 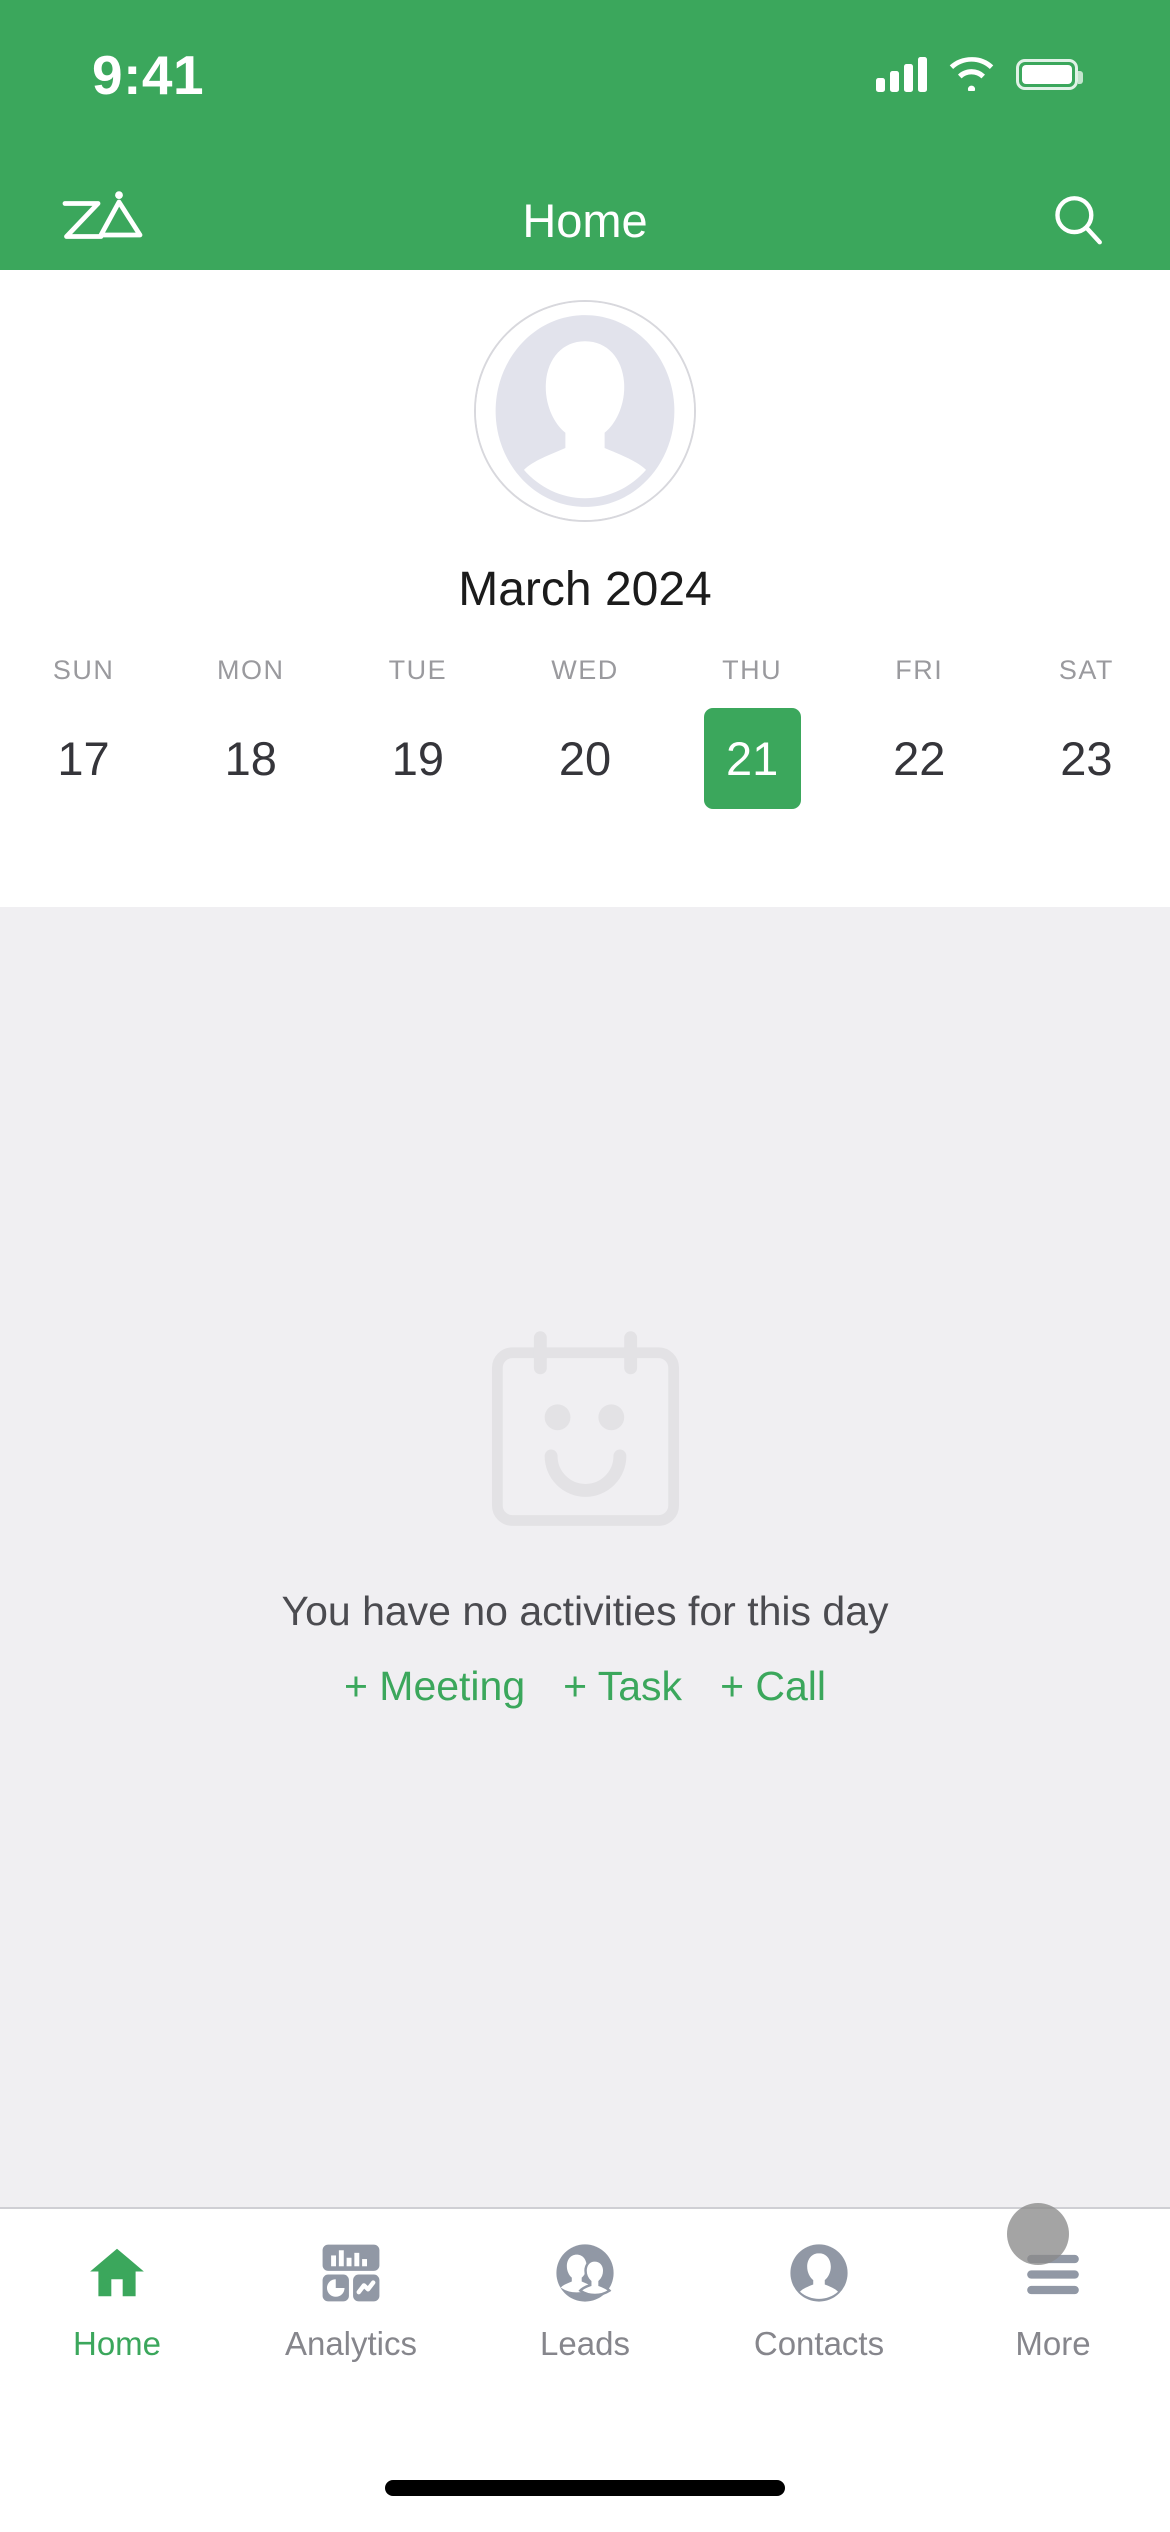 I want to click on calendar-day-tue: TUE 19, so click(x=417, y=732).